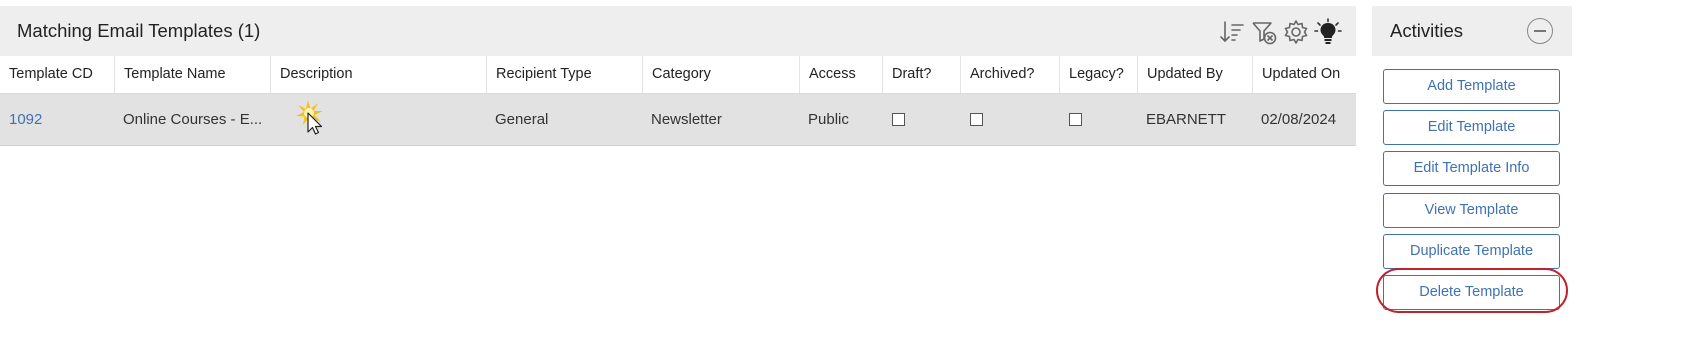 The image size is (1693, 348). I want to click on mouse-cursor-icon, so click(309, 117).